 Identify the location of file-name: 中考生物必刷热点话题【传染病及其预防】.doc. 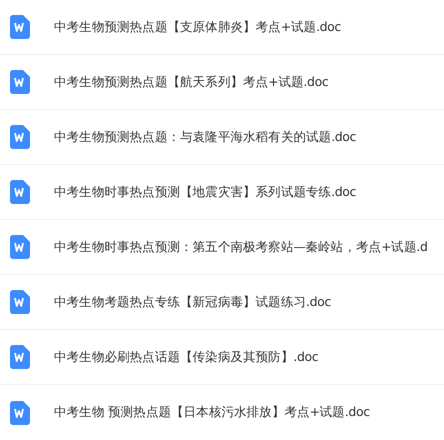
(186, 357).